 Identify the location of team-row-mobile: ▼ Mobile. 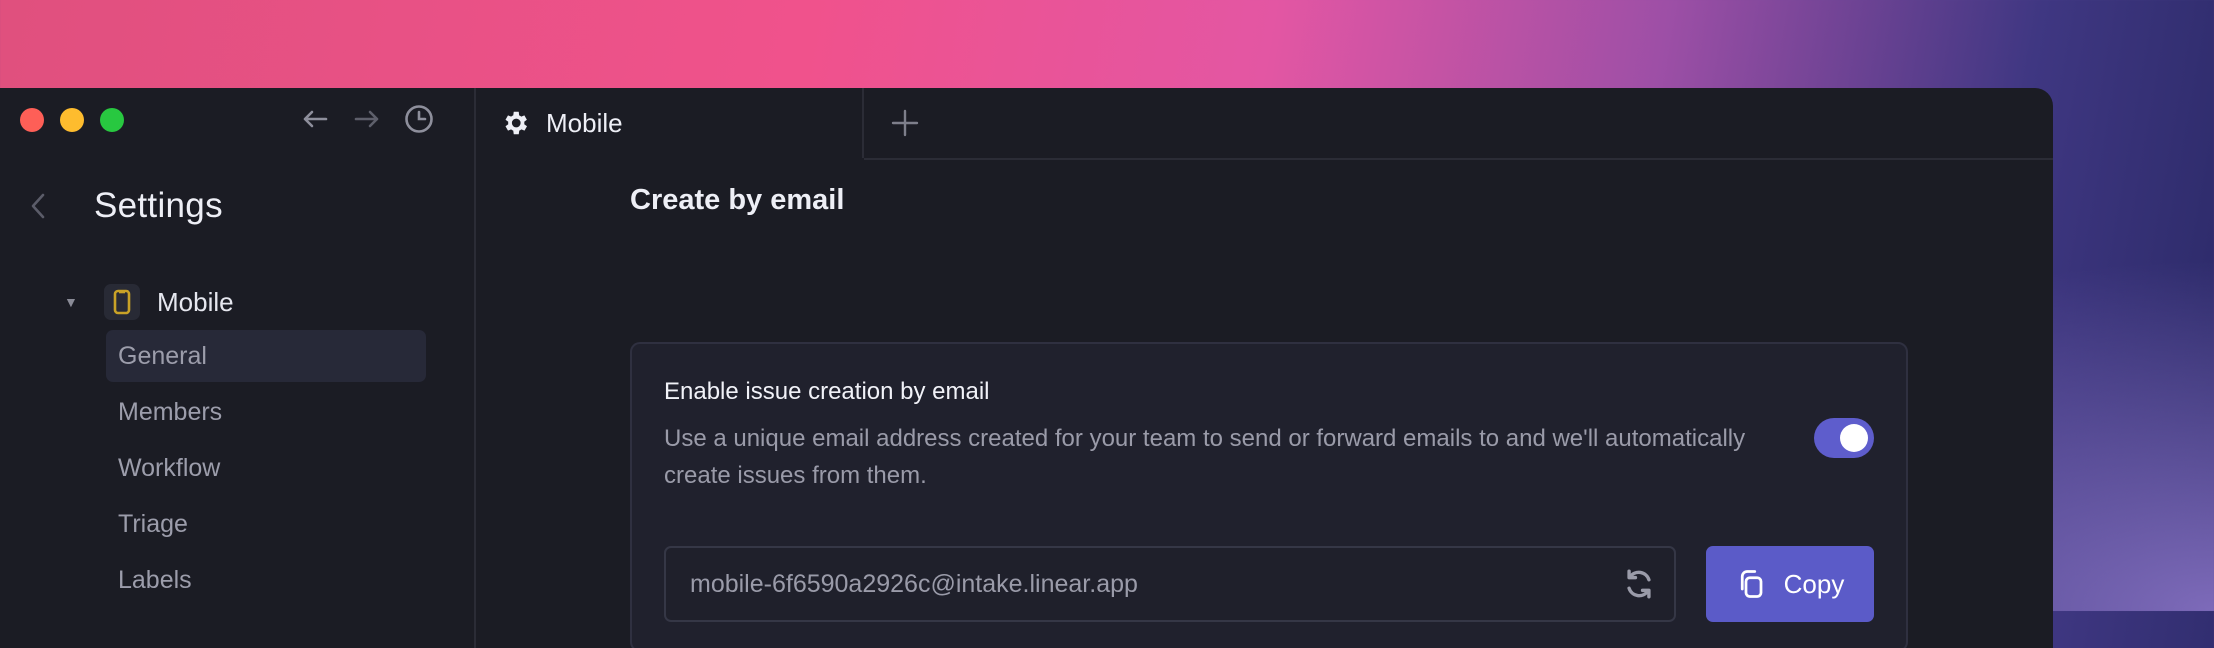
(149, 302).